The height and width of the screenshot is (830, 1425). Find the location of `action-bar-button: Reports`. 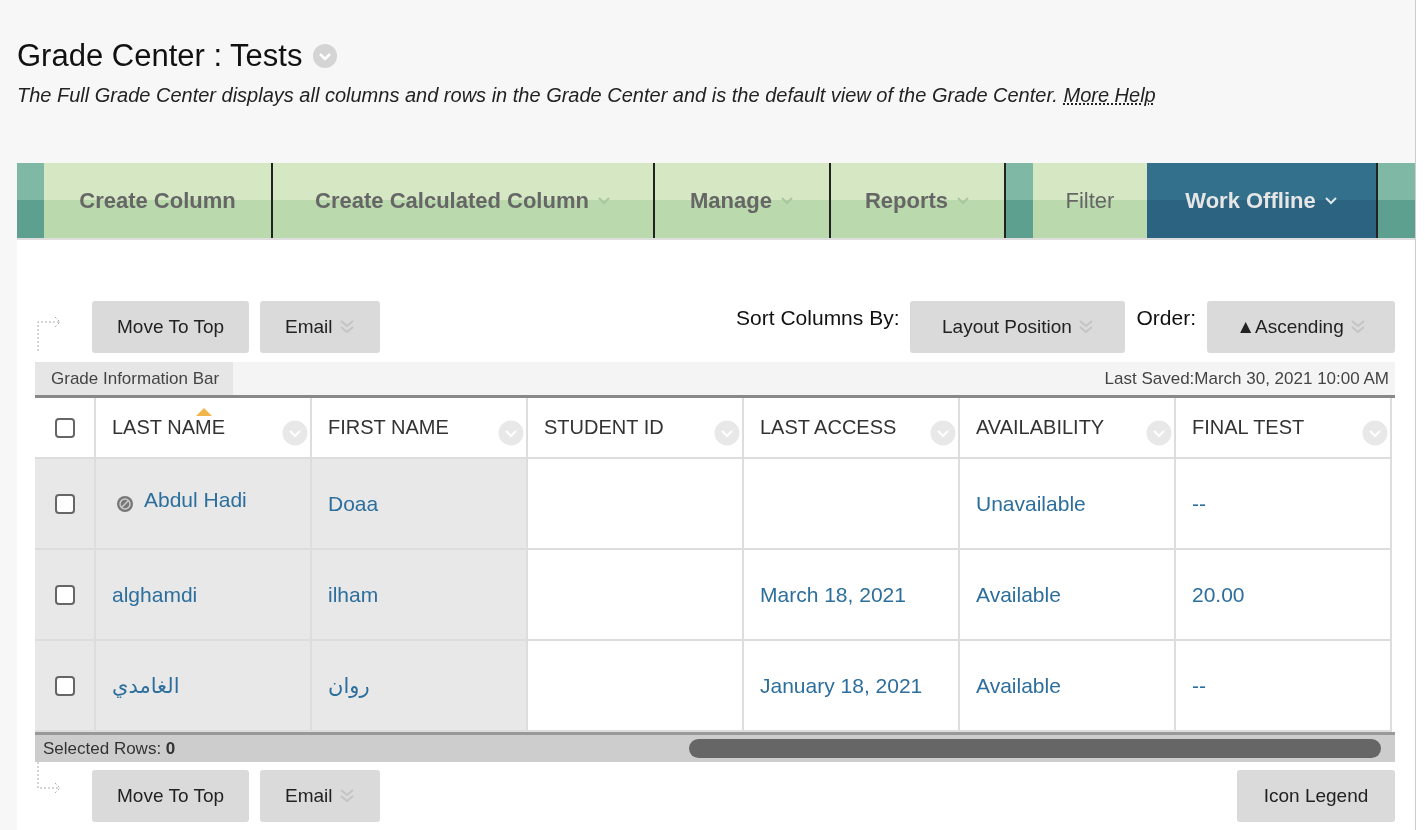

action-bar-button: Reports is located at coordinates (918, 200).